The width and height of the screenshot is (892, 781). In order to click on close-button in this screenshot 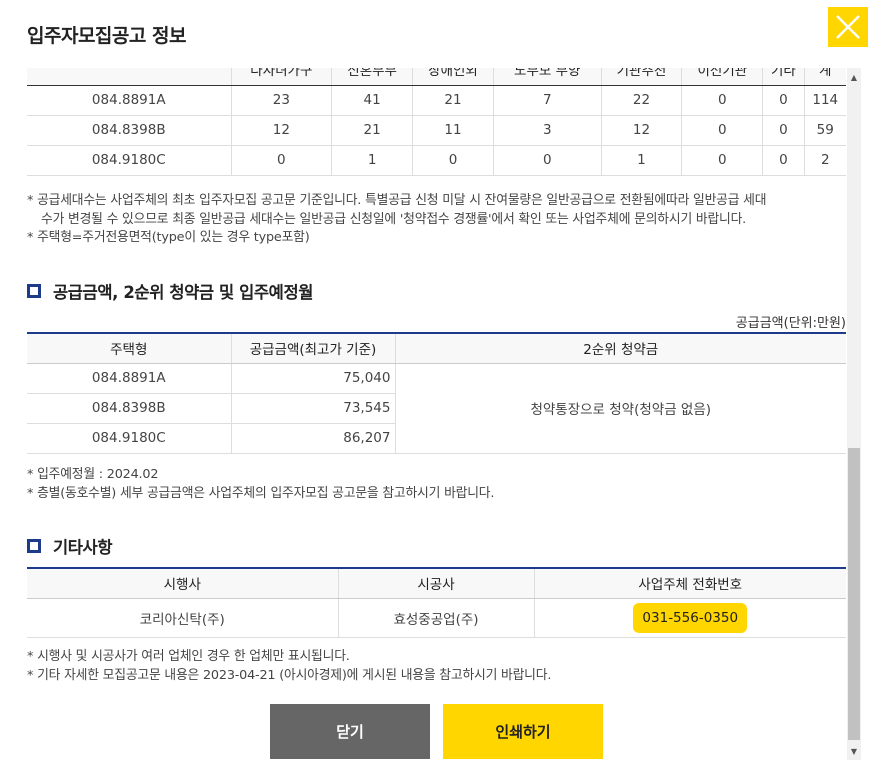, I will do `click(848, 27)`.